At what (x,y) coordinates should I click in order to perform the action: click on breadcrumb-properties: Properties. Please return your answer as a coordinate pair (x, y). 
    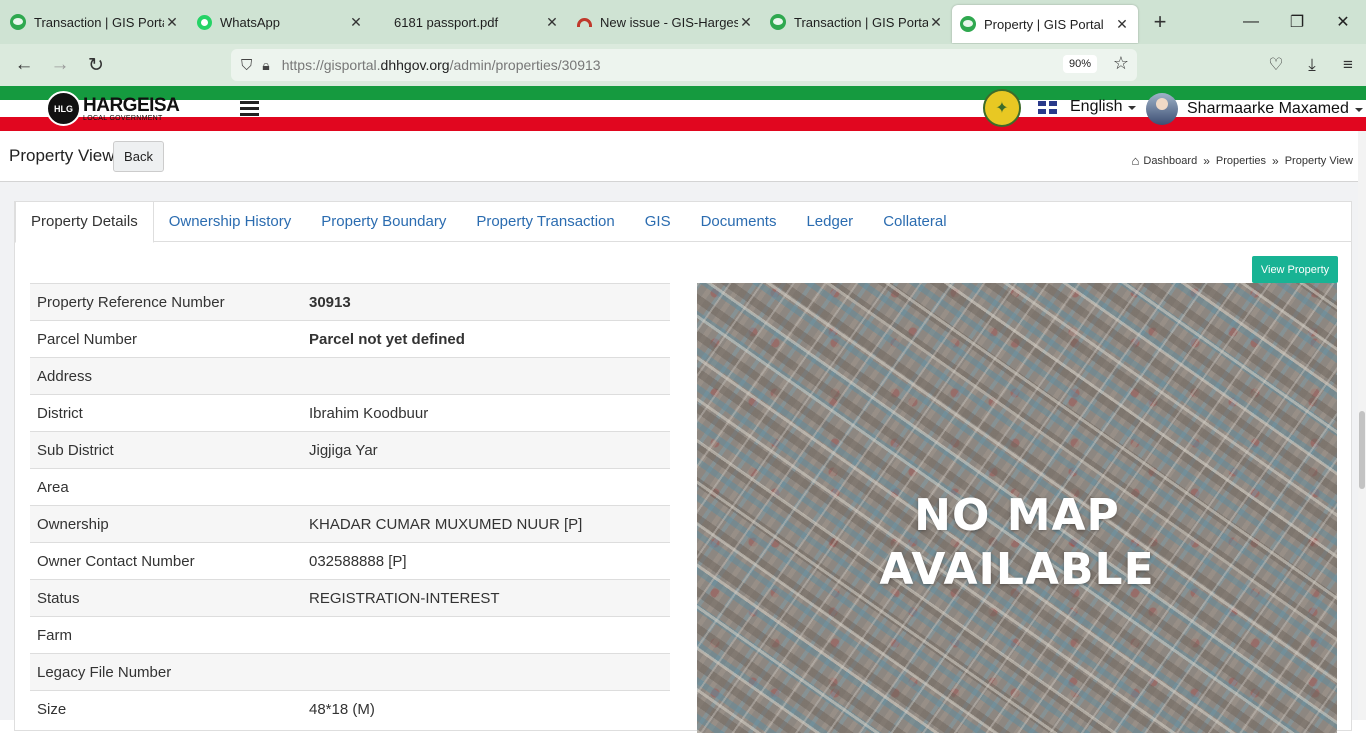
    Looking at the image, I should click on (1241, 161).